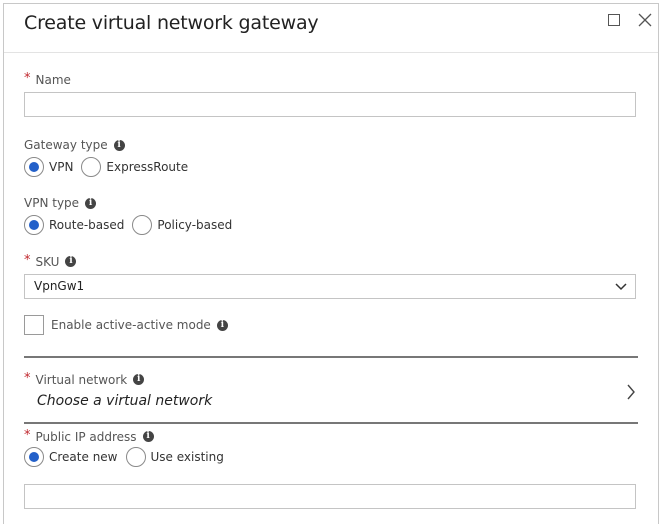  Describe the element at coordinates (171, 23) in the screenshot. I see `panel-title: Create virtual network gateway` at that location.